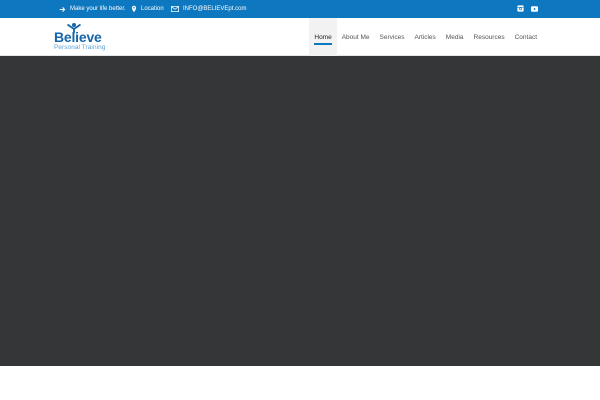 The image size is (600, 400). What do you see at coordinates (175, 9) in the screenshot?
I see `envelope-icon` at bounding box center [175, 9].